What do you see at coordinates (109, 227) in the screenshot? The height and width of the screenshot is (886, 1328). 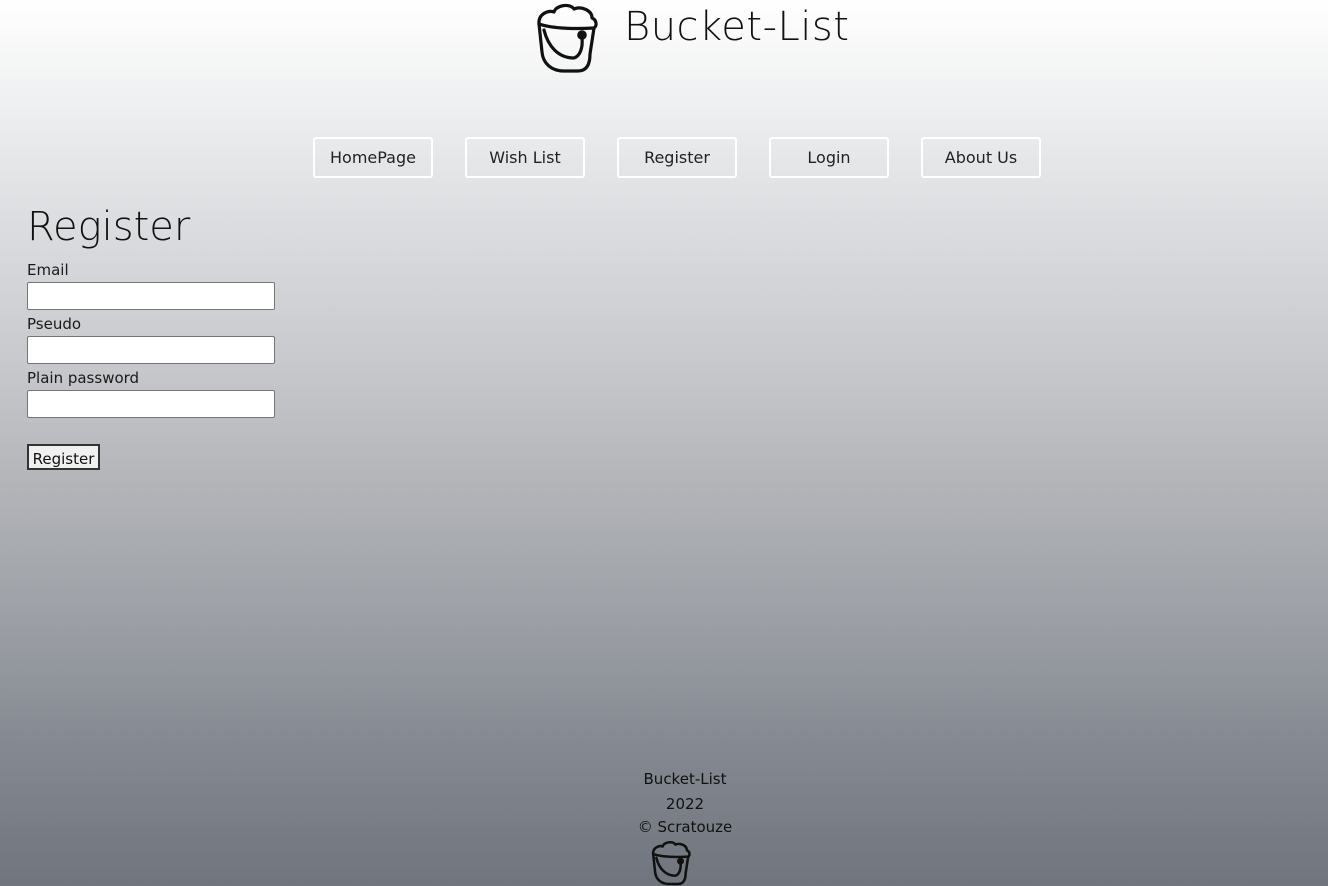 I see `page-title: Register` at bounding box center [109, 227].